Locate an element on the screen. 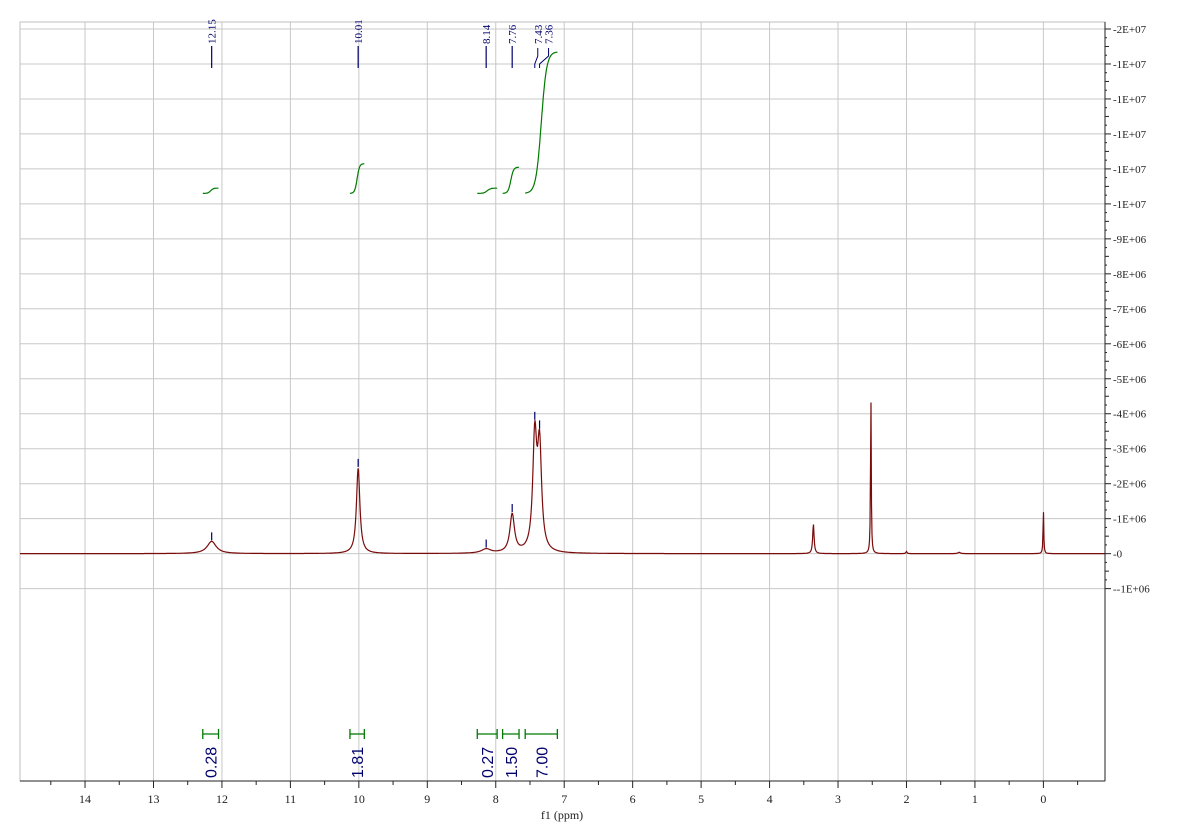 The height and width of the screenshot is (834, 1189). y-tick-label: -6E+06 is located at coordinates (1130, 345).